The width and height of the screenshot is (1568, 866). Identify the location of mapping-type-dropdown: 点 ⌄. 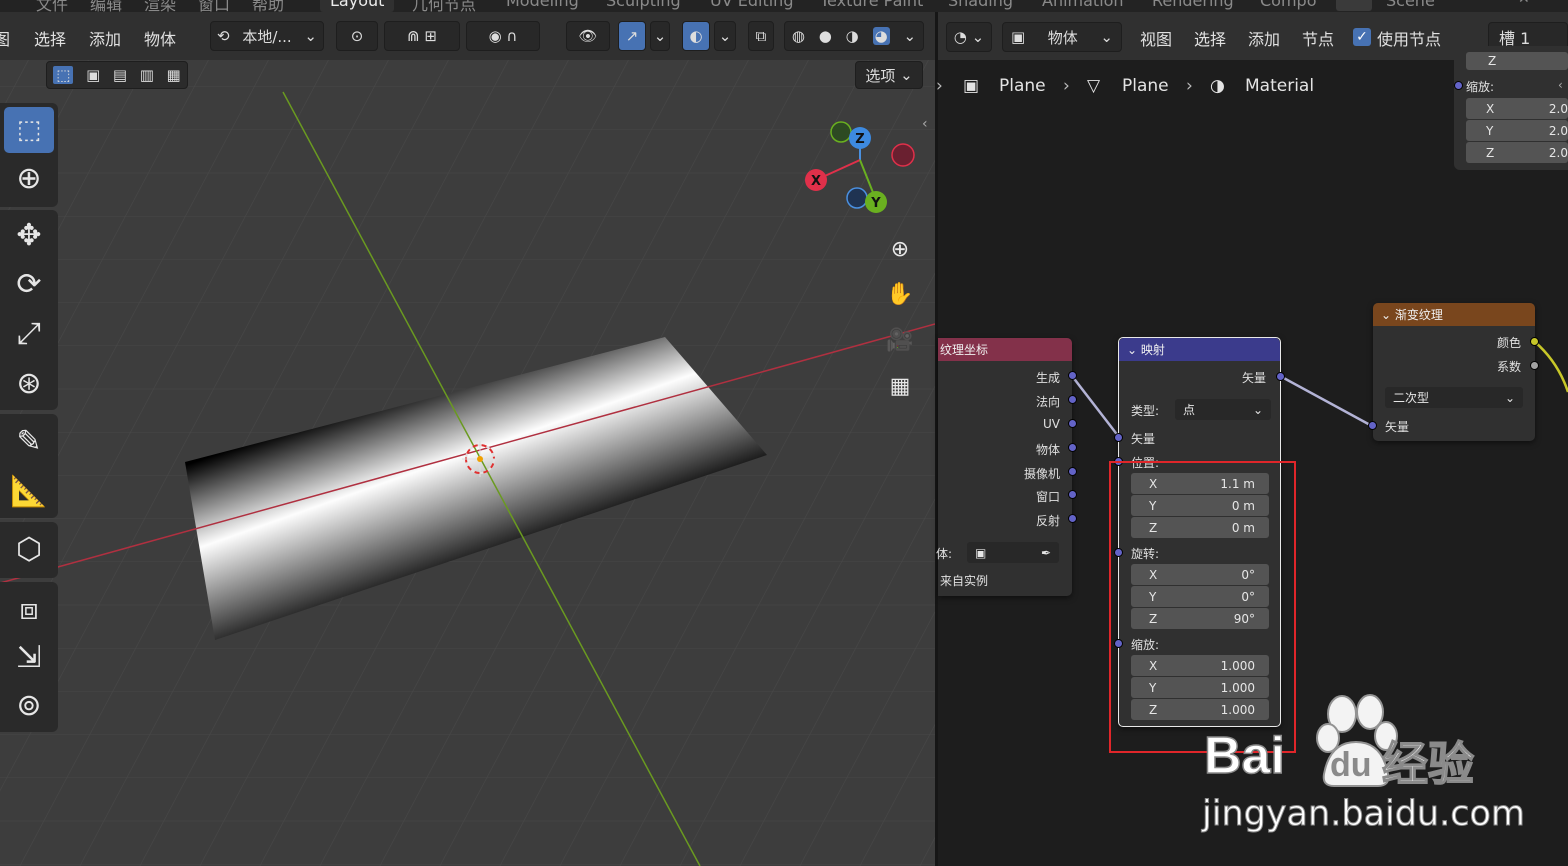
(1223, 409).